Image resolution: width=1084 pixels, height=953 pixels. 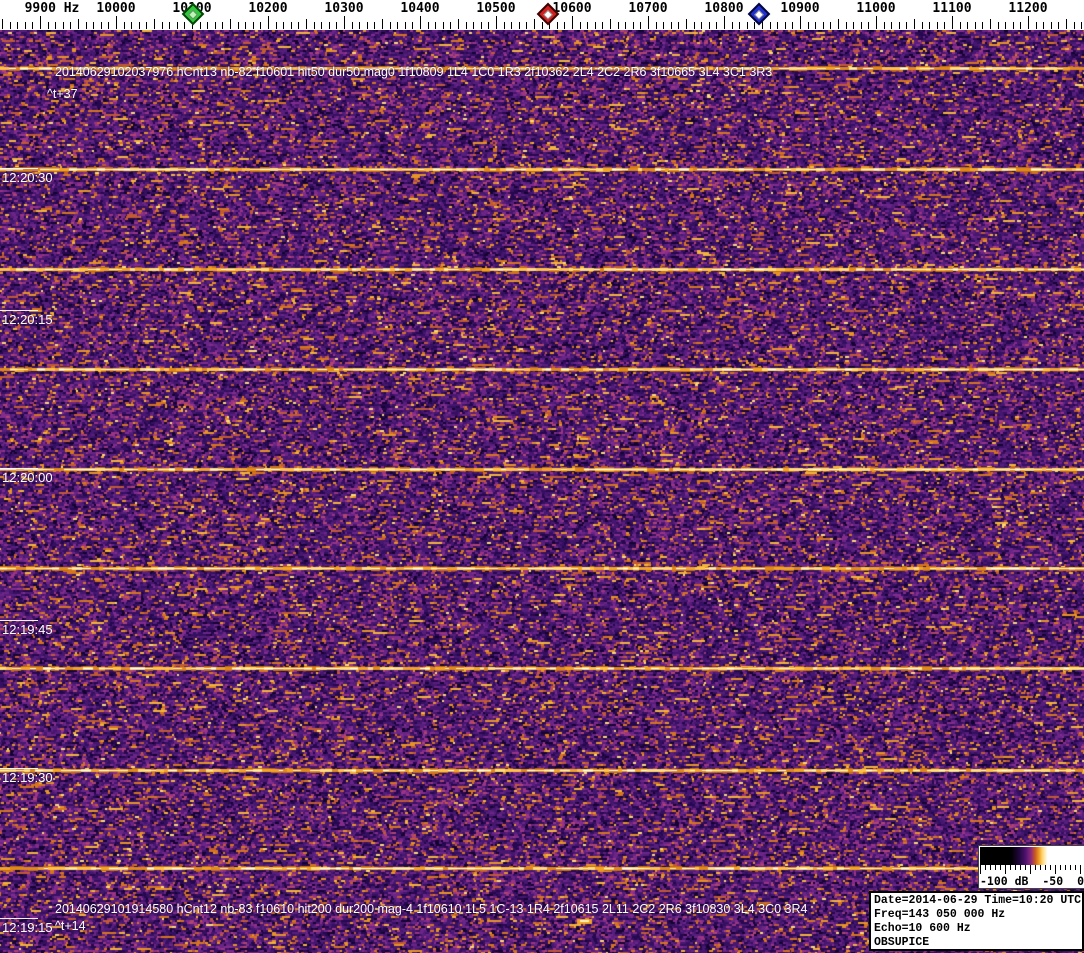 I want to click on freq-axis-label: 11200, so click(x=1028, y=8).